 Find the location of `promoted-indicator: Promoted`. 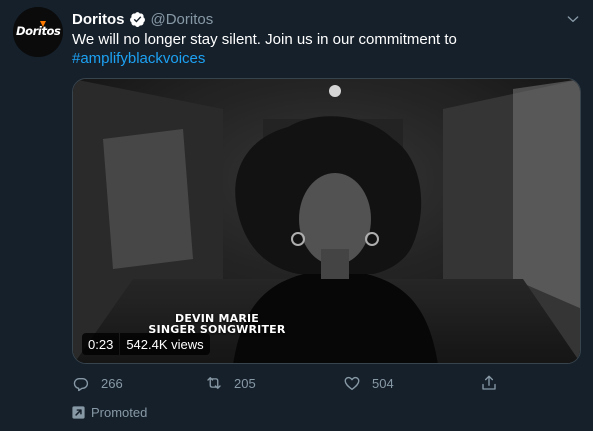

promoted-indicator: Promoted is located at coordinates (109, 412).